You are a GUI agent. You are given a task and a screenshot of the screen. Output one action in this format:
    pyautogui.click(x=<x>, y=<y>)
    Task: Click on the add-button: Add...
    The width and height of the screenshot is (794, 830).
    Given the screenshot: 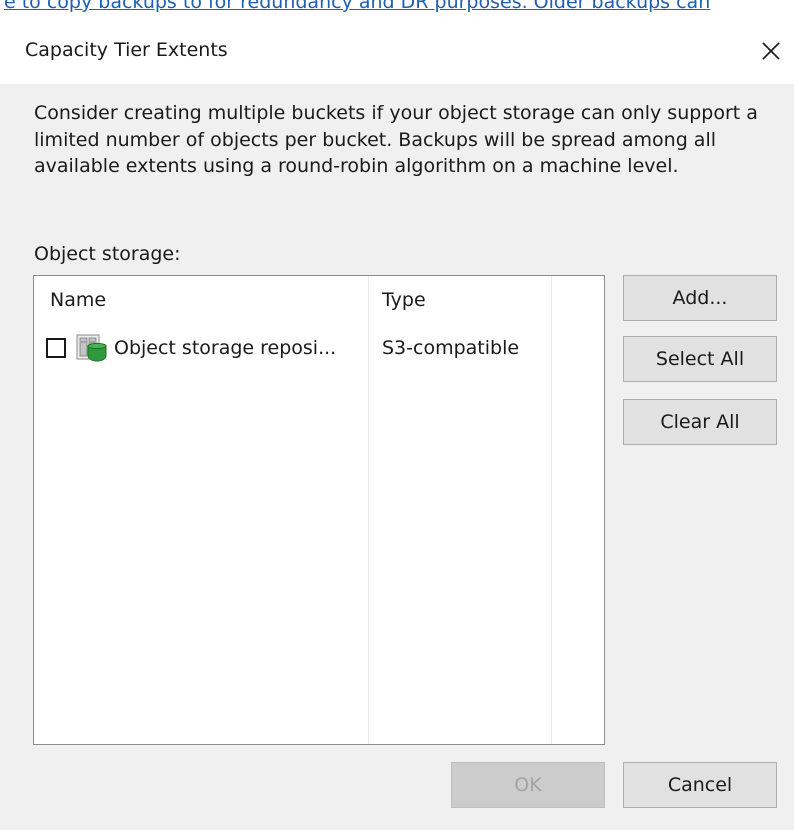 What is the action you would take?
    pyautogui.click(x=700, y=298)
    